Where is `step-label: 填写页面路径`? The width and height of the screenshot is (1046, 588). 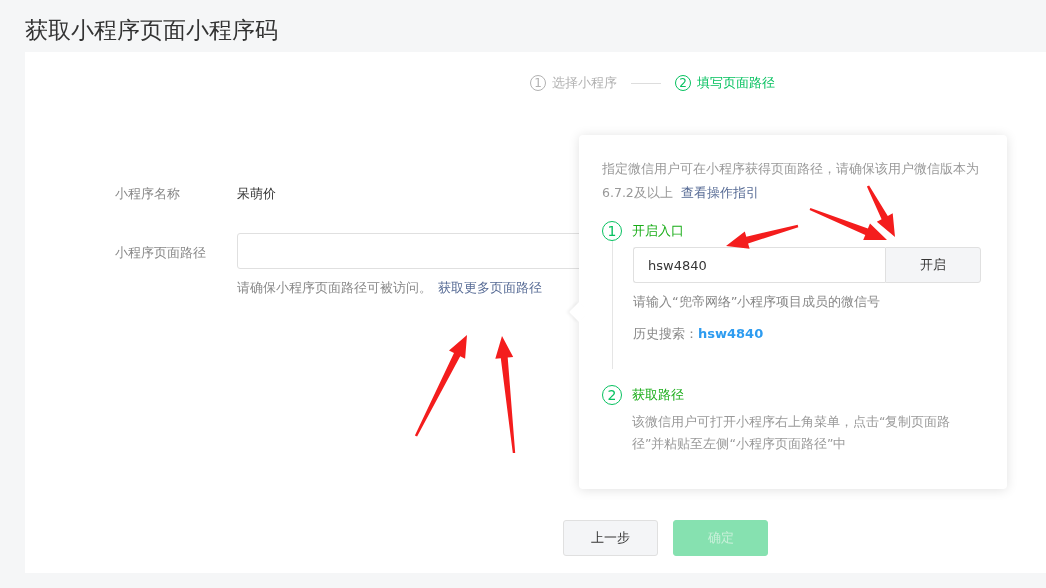 step-label: 填写页面路径 is located at coordinates (736, 83).